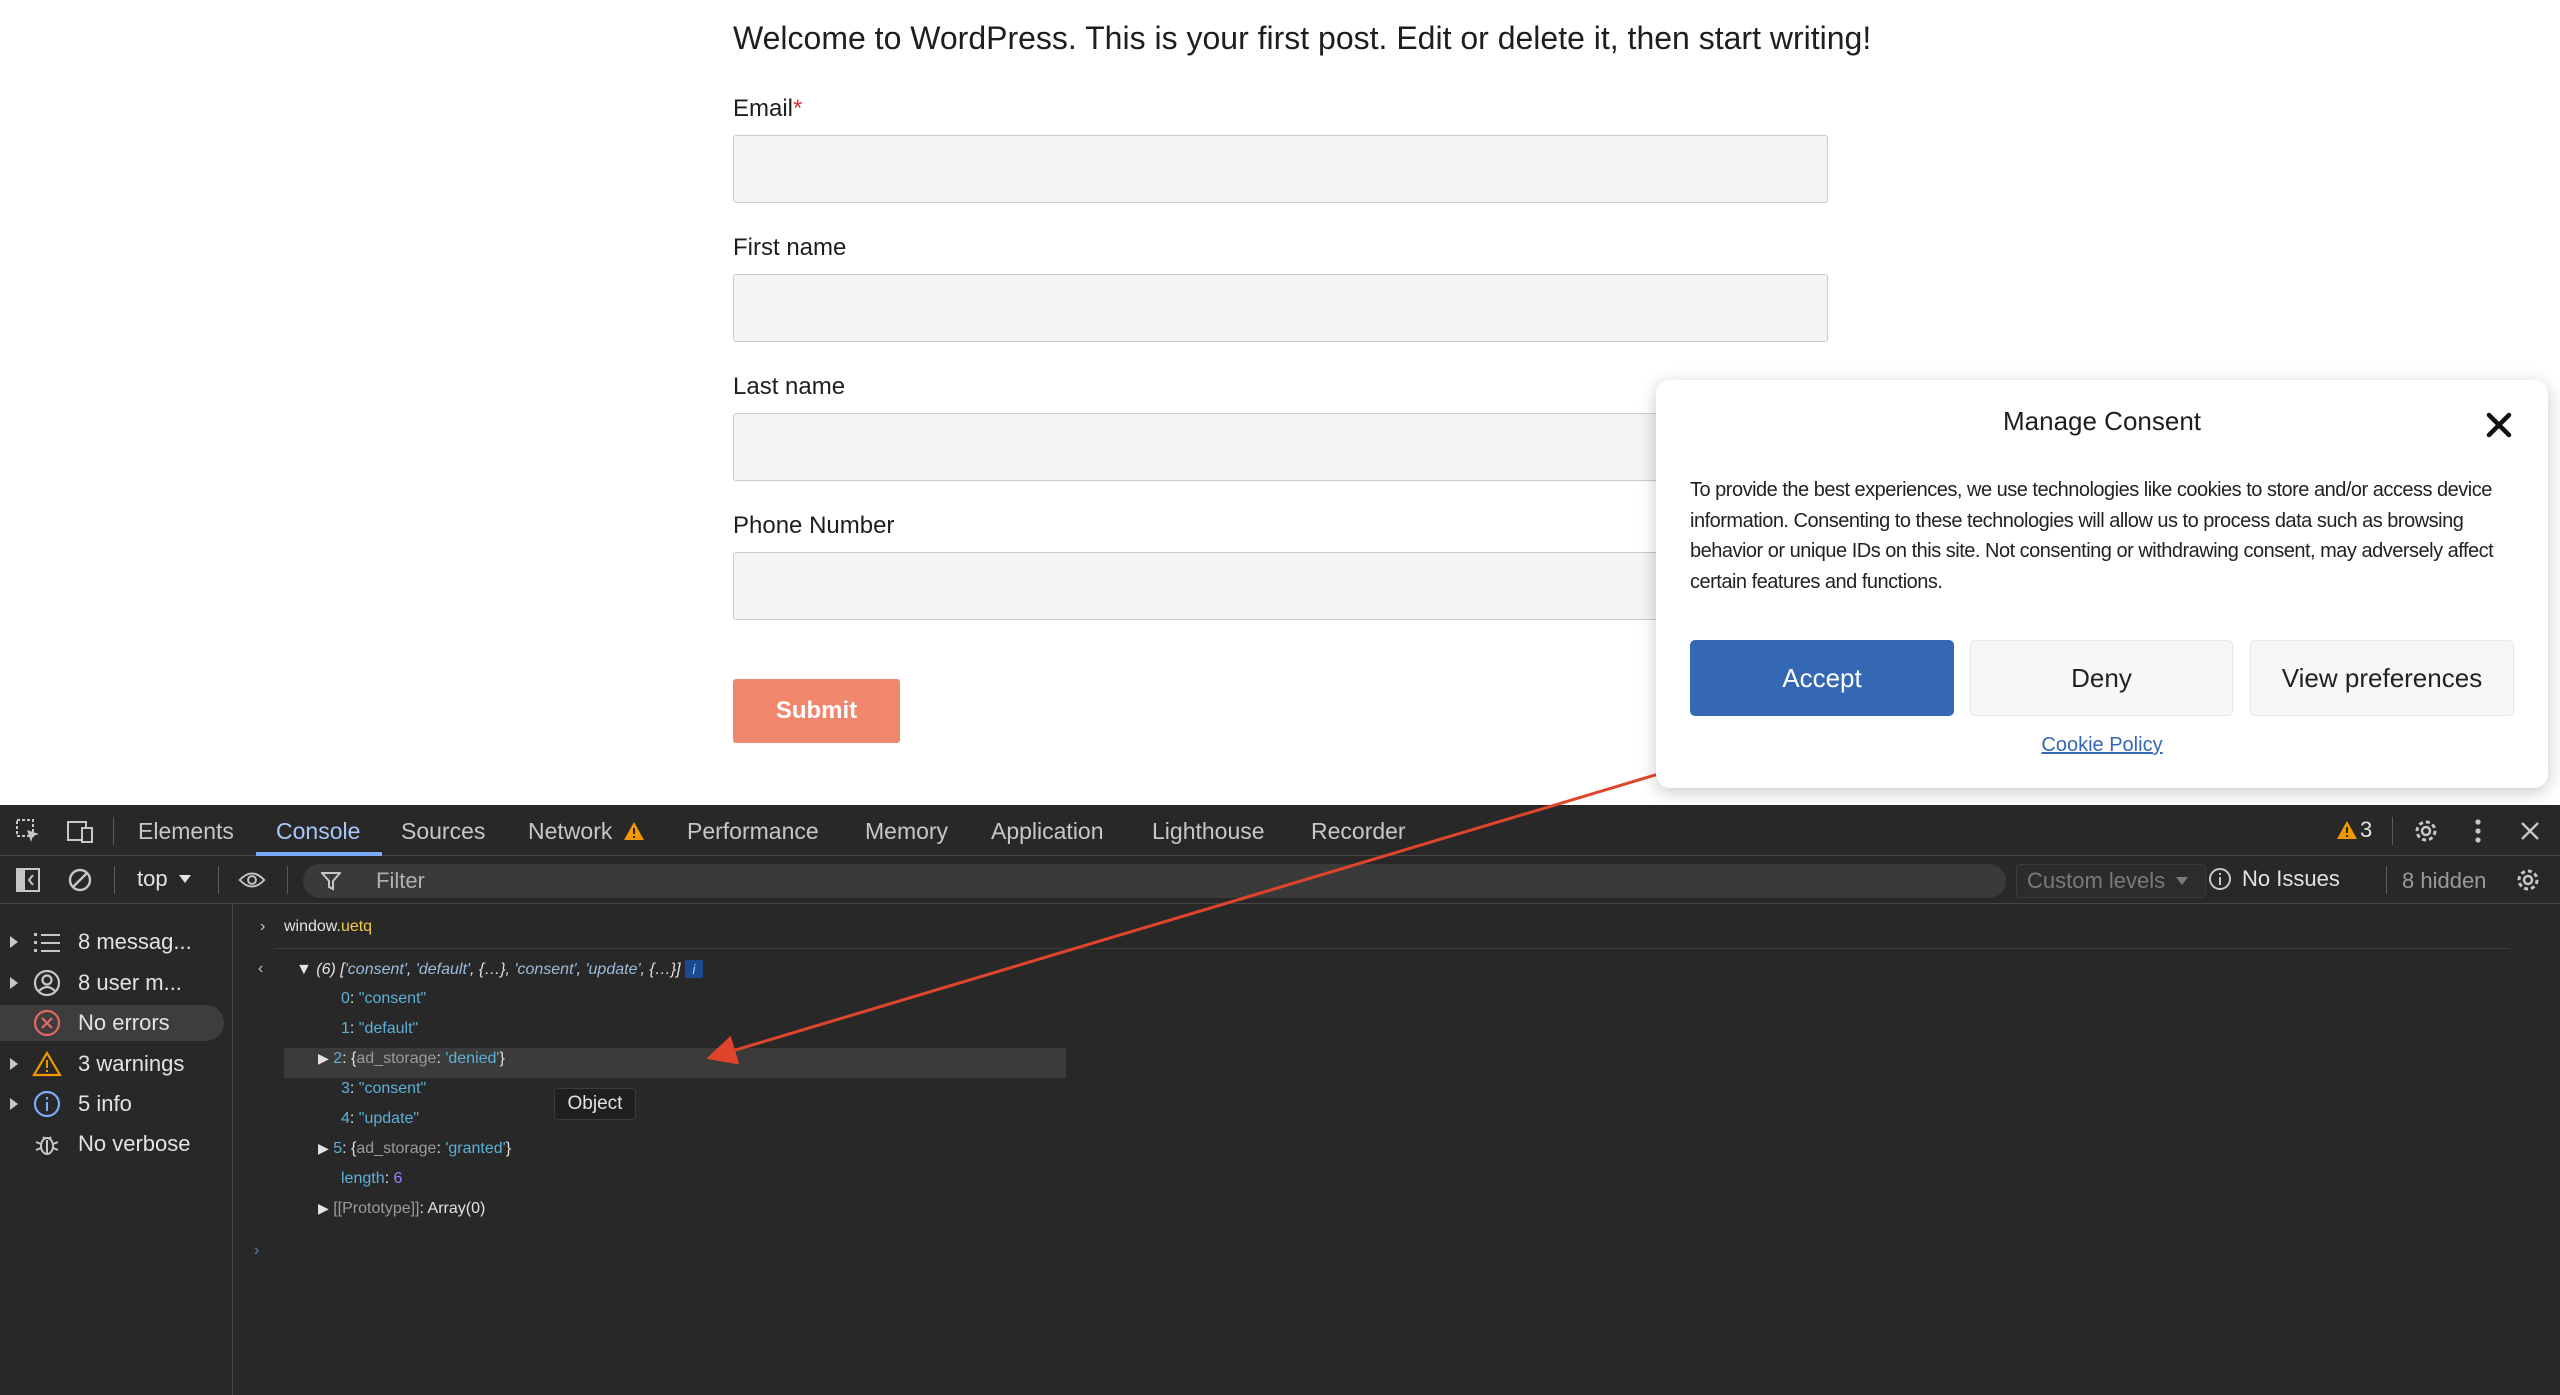 This screenshot has width=2560, height=1395. Describe the element at coordinates (261, 968) in the screenshot. I see `result-arrow-icon: ‹` at that location.